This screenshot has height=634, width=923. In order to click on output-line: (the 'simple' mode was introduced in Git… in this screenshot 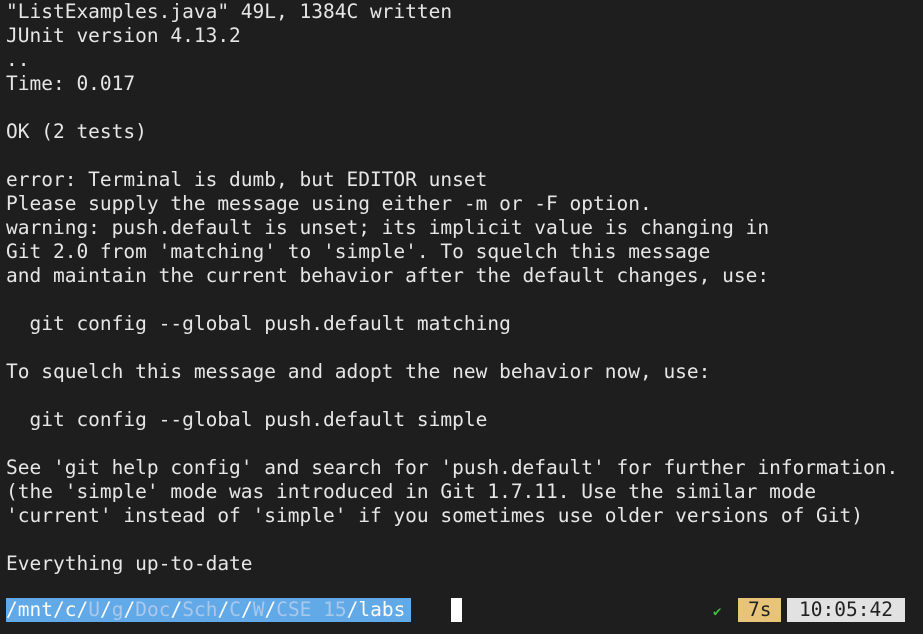, I will do `click(411, 491)`.